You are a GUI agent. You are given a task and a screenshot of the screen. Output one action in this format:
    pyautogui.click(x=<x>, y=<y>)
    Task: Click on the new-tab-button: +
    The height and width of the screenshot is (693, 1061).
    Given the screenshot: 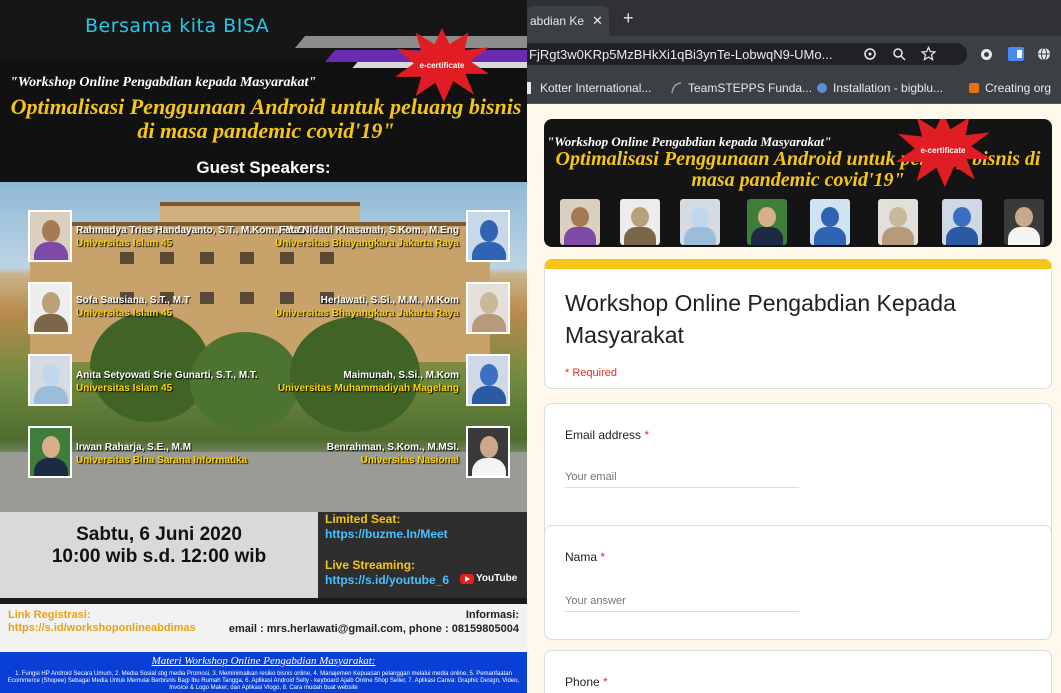 What is the action you would take?
    pyautogui.click(x=628, y=18)
    